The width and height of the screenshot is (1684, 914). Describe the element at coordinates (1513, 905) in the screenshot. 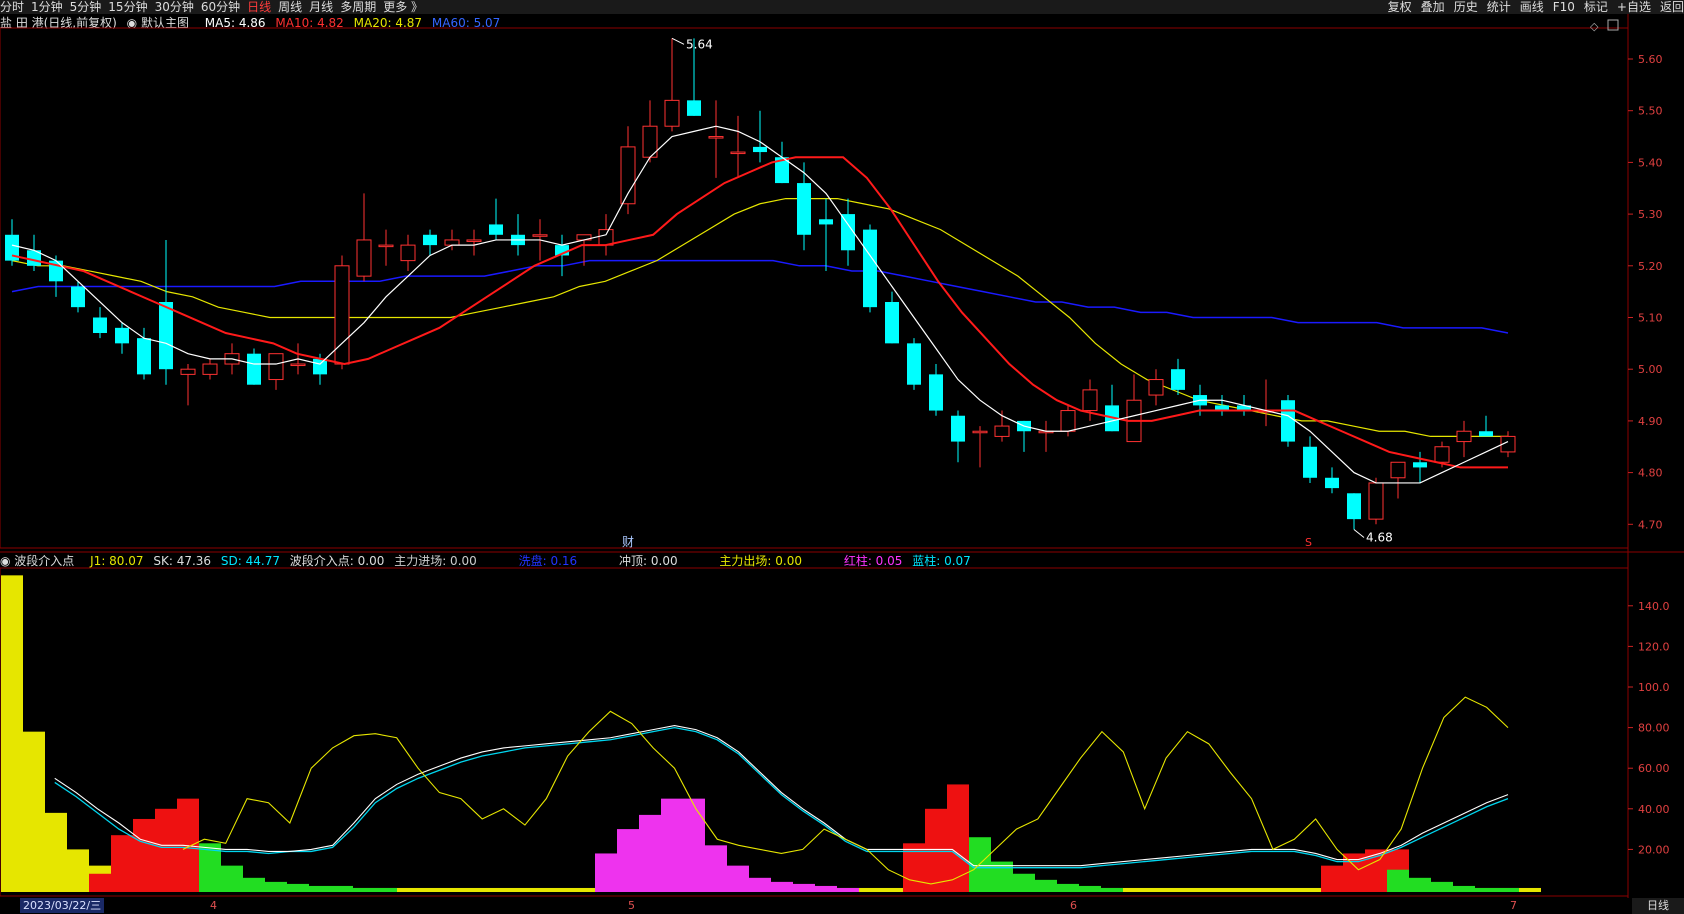

I see `month-label-7: 7` at that location.